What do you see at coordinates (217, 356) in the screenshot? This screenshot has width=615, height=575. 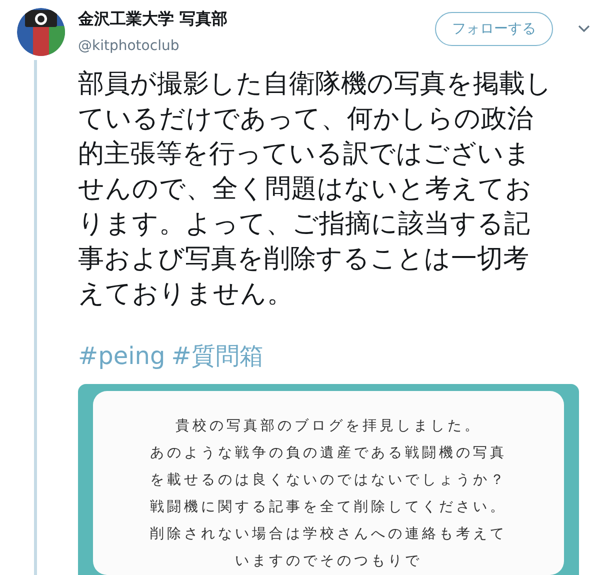 I see `hashtag-link: #質問箱` at bounding box center [217, 356].